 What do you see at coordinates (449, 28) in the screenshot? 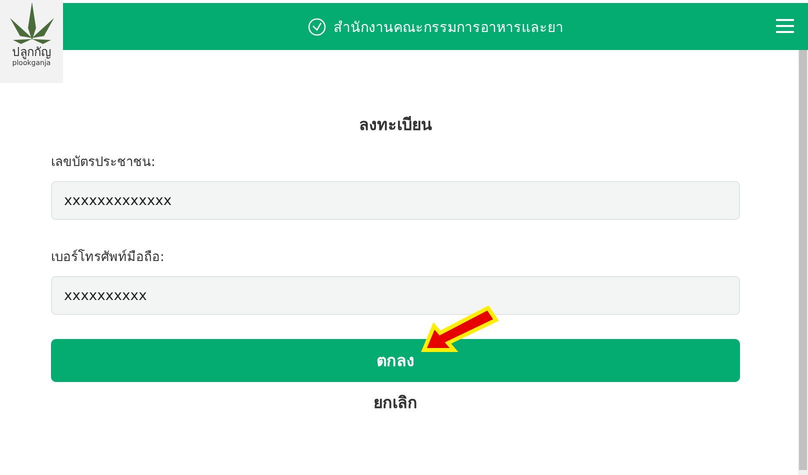
I see `header-title: สำนักงานคณะกรรมการอาหารและยา` at bounding box center [449, 28].